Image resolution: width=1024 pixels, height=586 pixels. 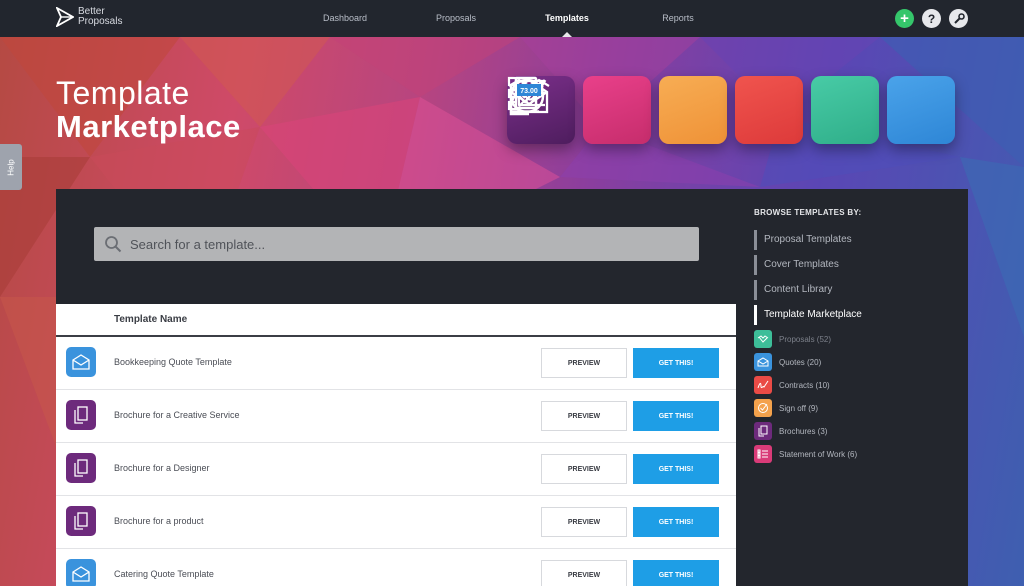 I want to click on template-name: Catering Quote Template, so click(x=164, y=574).